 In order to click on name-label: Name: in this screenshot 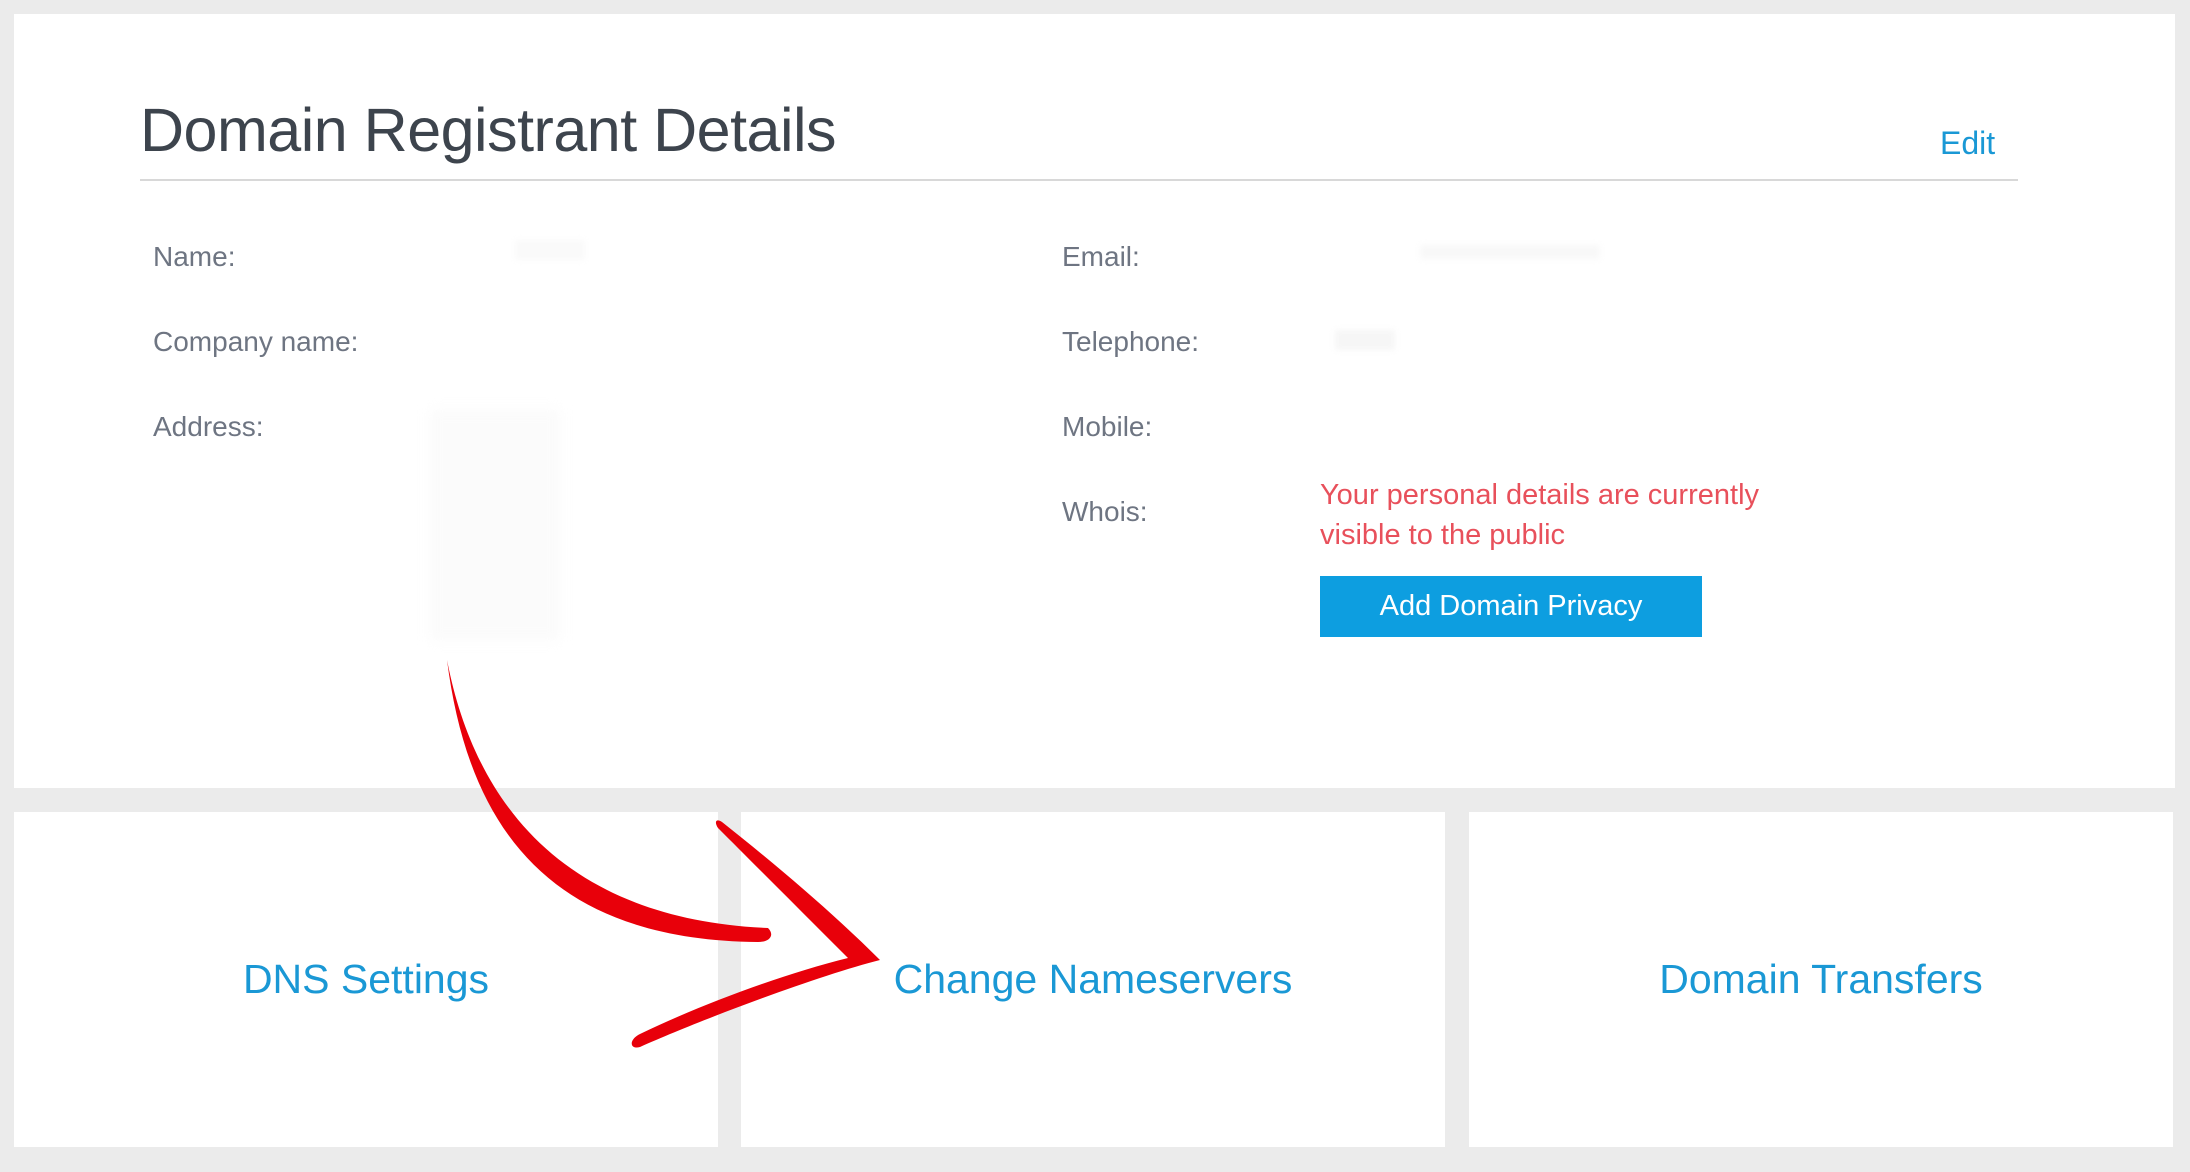, I will do `click(194, 256)`.